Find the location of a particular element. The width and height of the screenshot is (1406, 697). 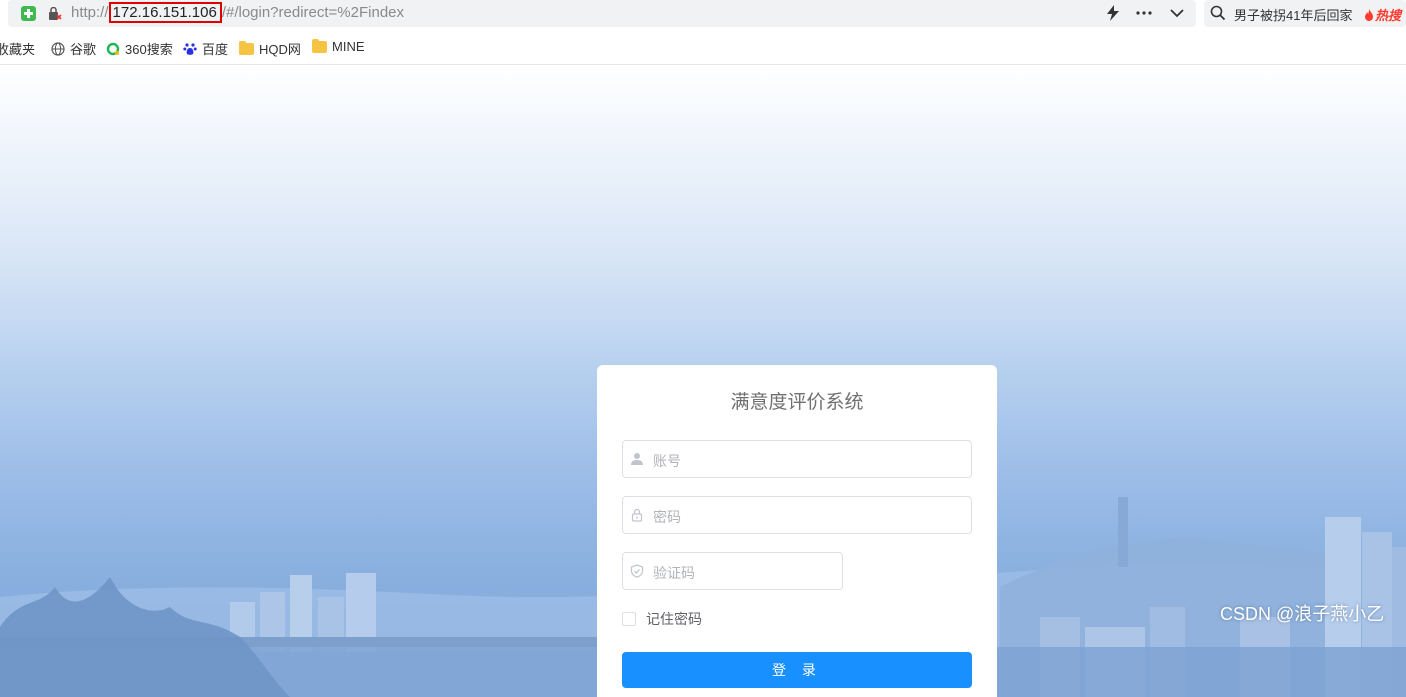

bookmark-label: 360搜索 is located at coordinates (149, 49).